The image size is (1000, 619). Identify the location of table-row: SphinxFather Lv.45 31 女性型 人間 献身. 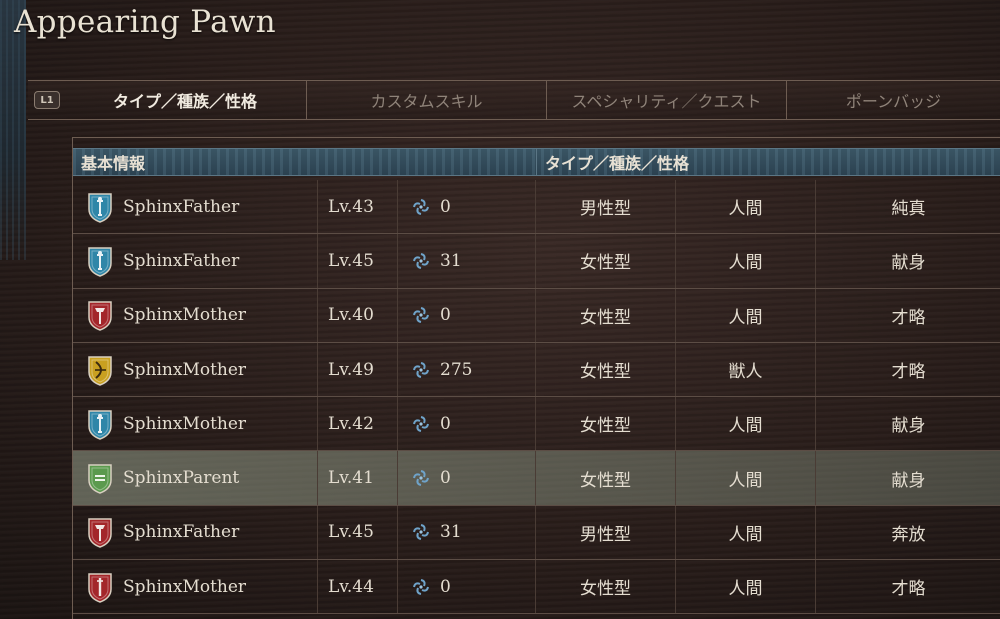
(536, 261).